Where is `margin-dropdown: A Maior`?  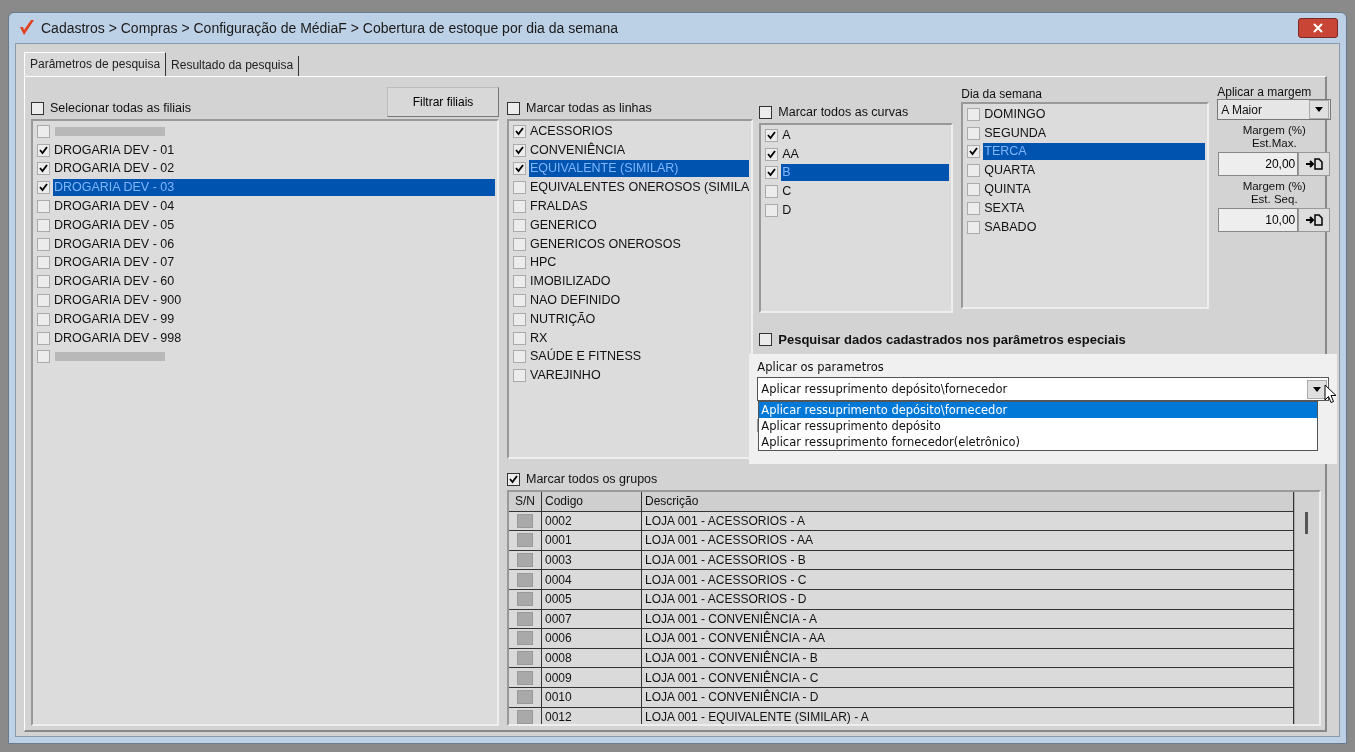 margin-dropdown: A Maior is located at coordinates (1274, 109).